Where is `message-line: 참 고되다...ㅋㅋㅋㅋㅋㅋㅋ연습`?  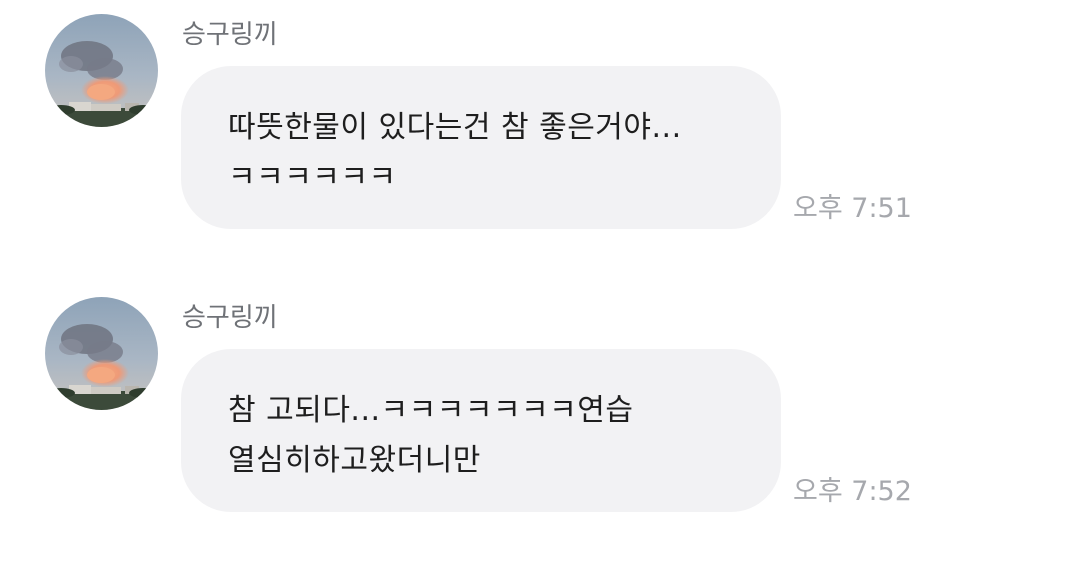
message-line: 참 고되다...ㅋㅋㅋㅋㅋㅋㅋ연습 is located at coordinates (431, 410).